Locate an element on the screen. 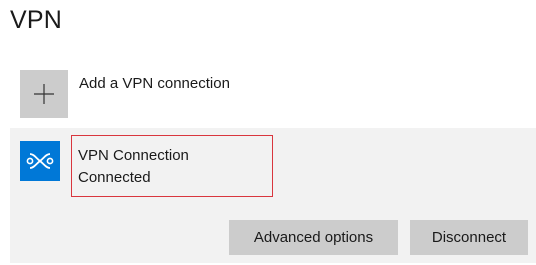 This screenshot has width=536, height=265. advanced-options-button: Advanced options is located at coordinates (313, 237).